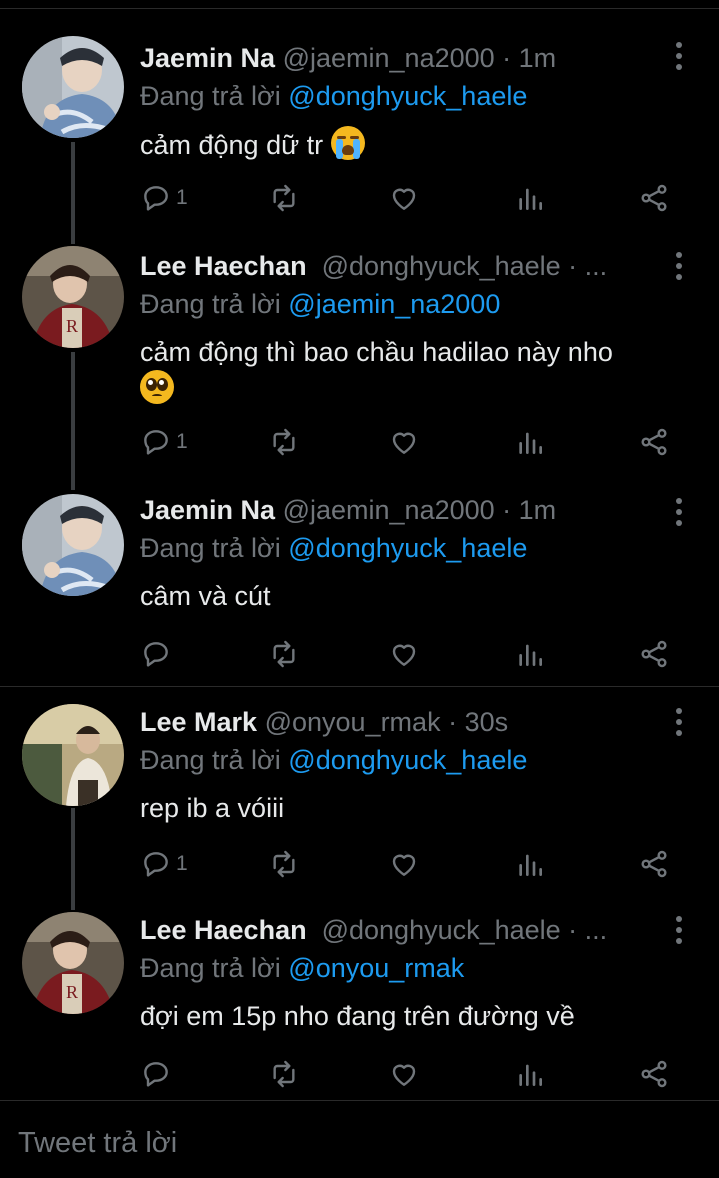 The image size is (719, 1178). Describe the element at coordinates (347, 143) in the screenshot. I see `loudly-crying-face-icon` at that location.